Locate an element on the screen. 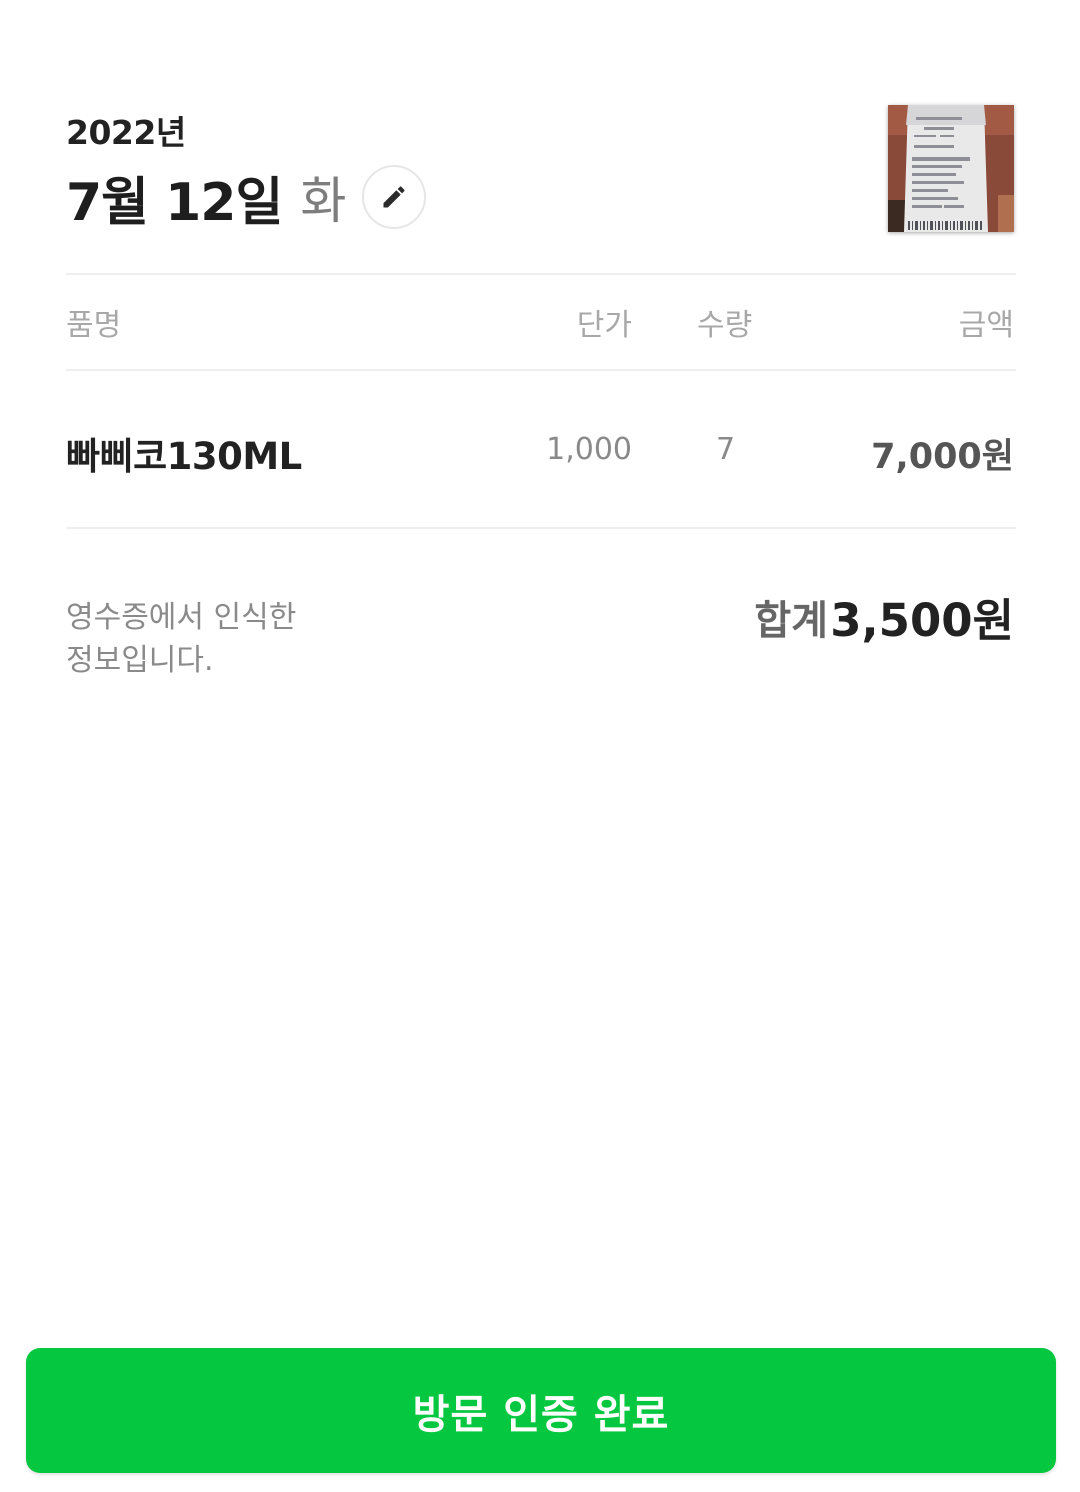 This screenshot has height=1492, width=1080. item-unit-price: 1,000 is located at coordinates (589, 449).